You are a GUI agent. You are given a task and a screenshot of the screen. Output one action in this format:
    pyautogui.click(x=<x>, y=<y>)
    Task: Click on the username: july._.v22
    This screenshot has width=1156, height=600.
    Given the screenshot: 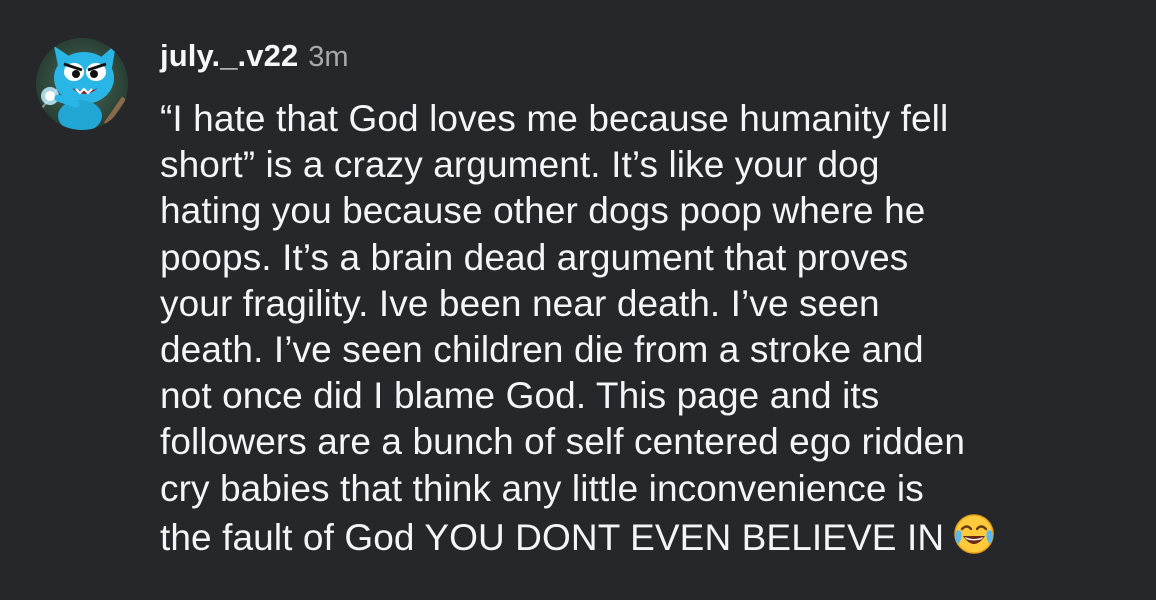 What is the action you would take?
    pyautogui.click(x=229, y=56)
    